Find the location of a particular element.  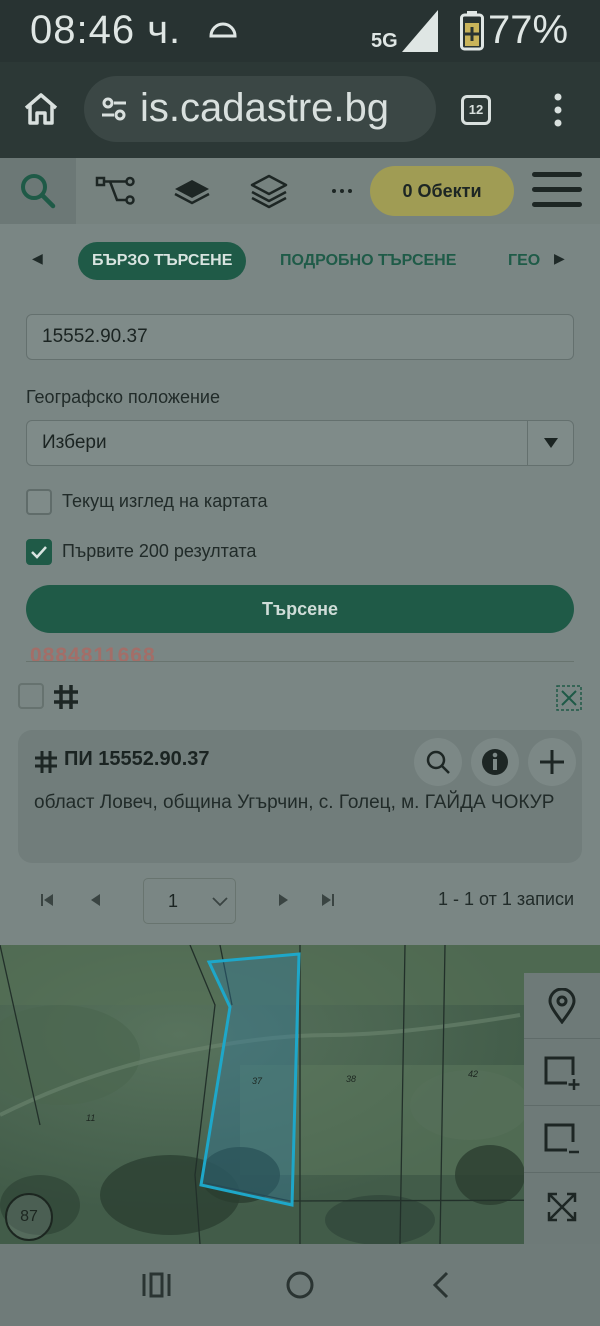

zoom-box-minus-icon is located at coordinates (561, 1138).